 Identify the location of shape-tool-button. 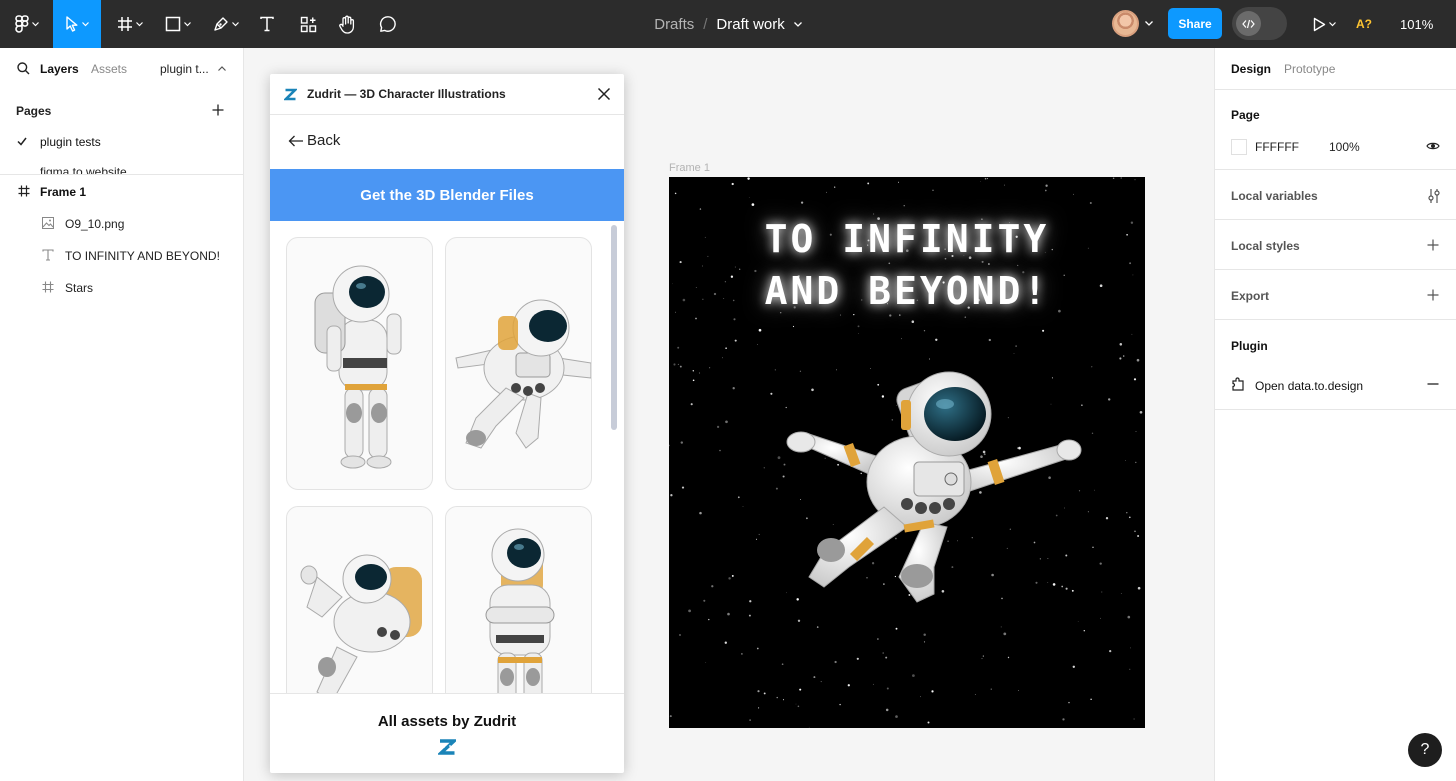
(178, 24).